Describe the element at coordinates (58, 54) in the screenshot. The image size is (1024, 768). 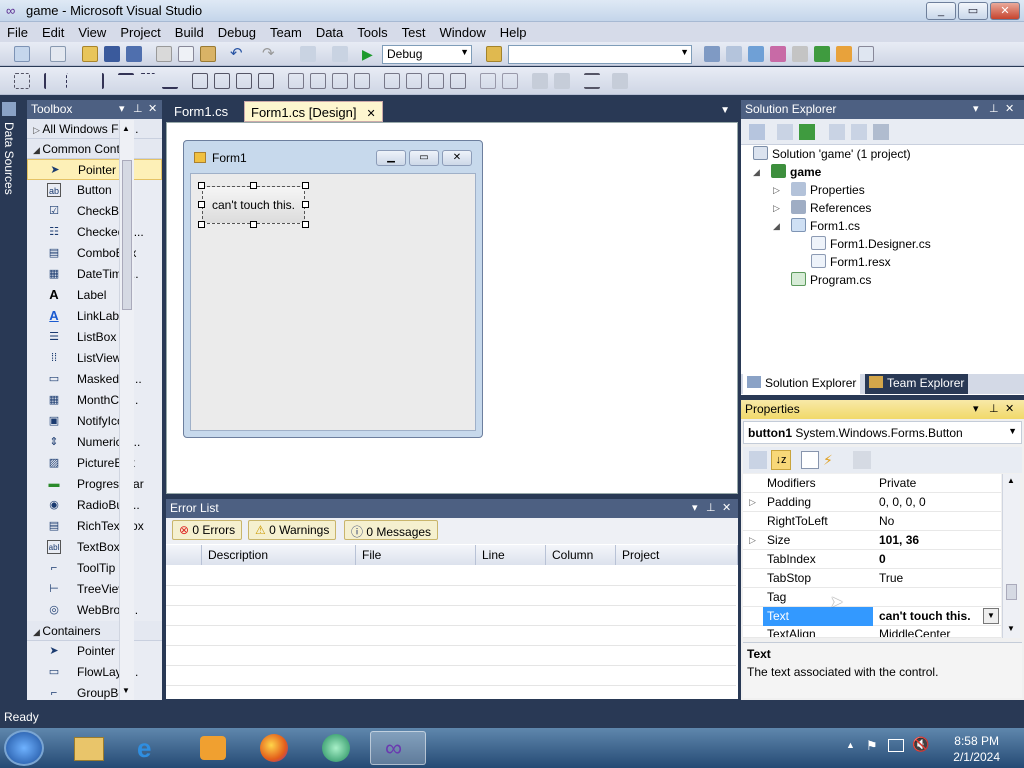
I see `add-item-icon` at that location.